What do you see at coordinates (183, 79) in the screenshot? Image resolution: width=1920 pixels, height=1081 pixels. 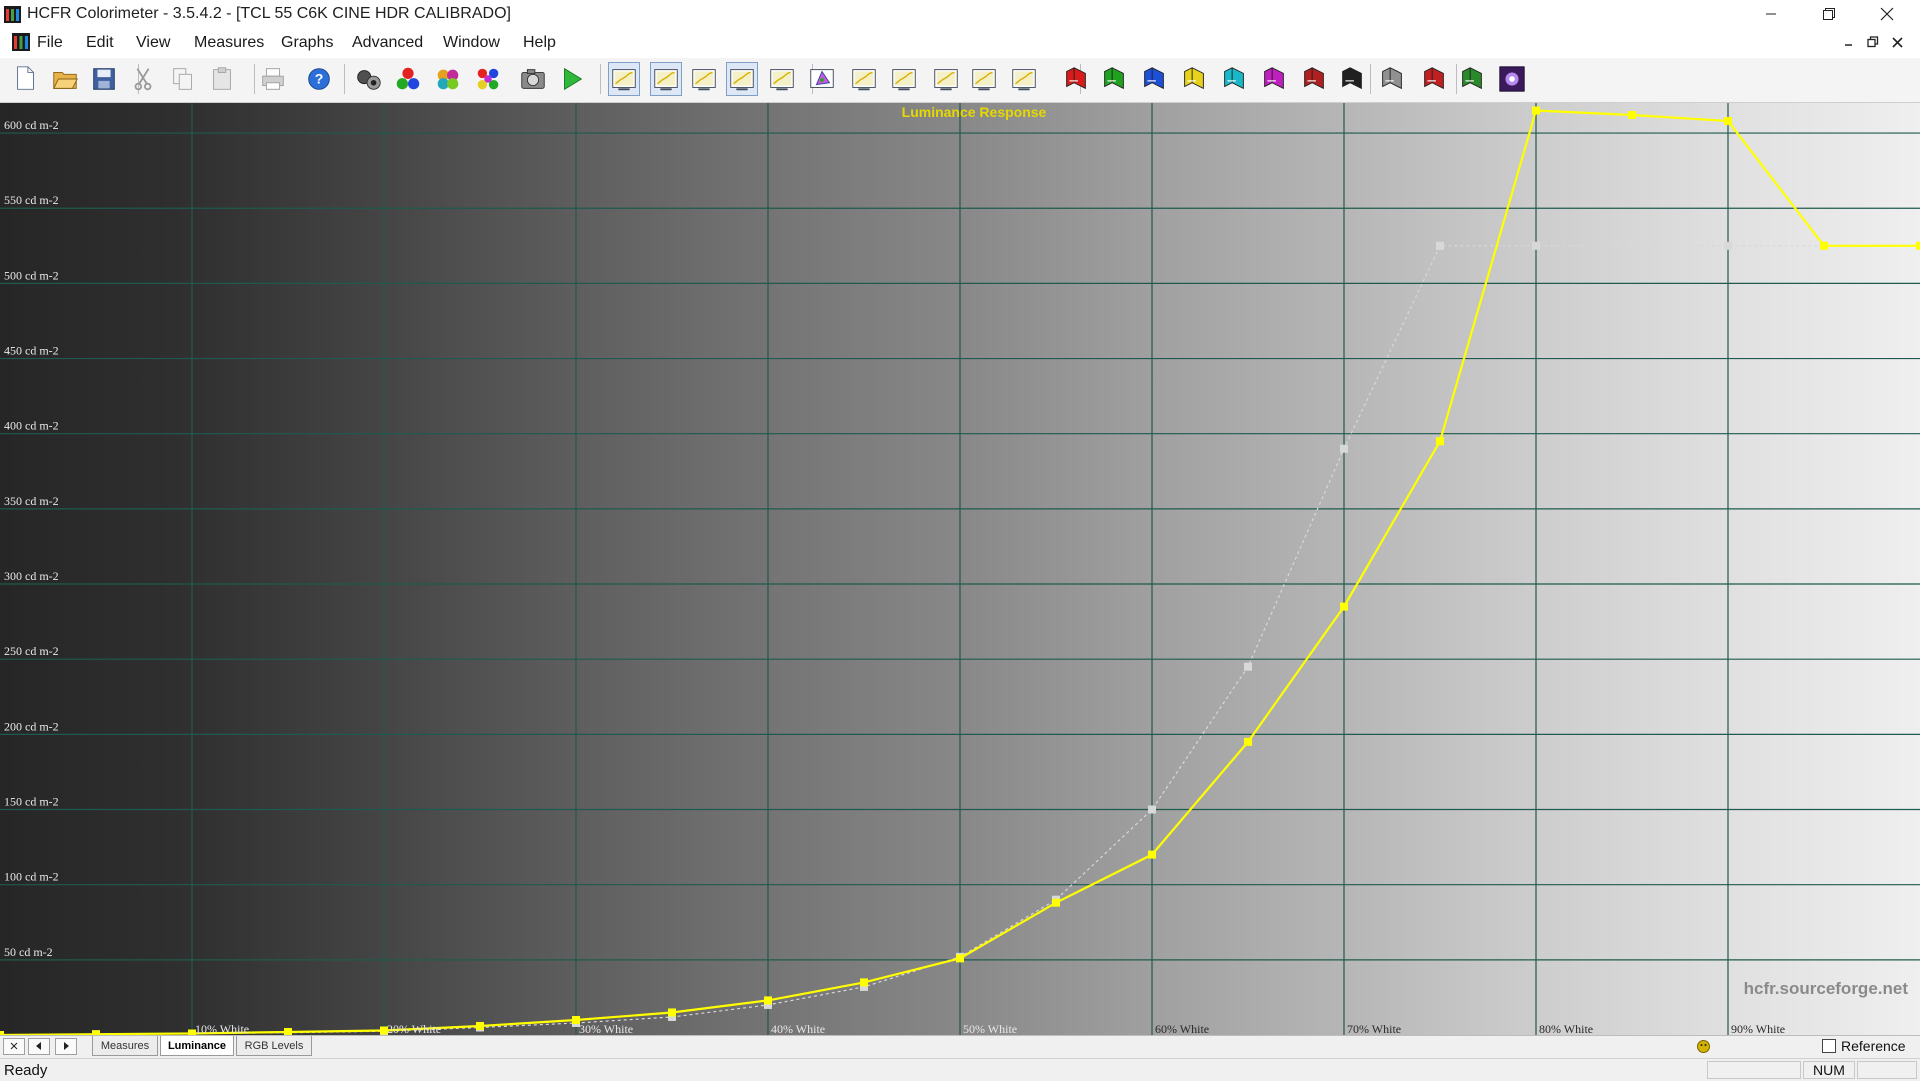 I see `toolbar-button-copy` at bounding box center [183, 79].